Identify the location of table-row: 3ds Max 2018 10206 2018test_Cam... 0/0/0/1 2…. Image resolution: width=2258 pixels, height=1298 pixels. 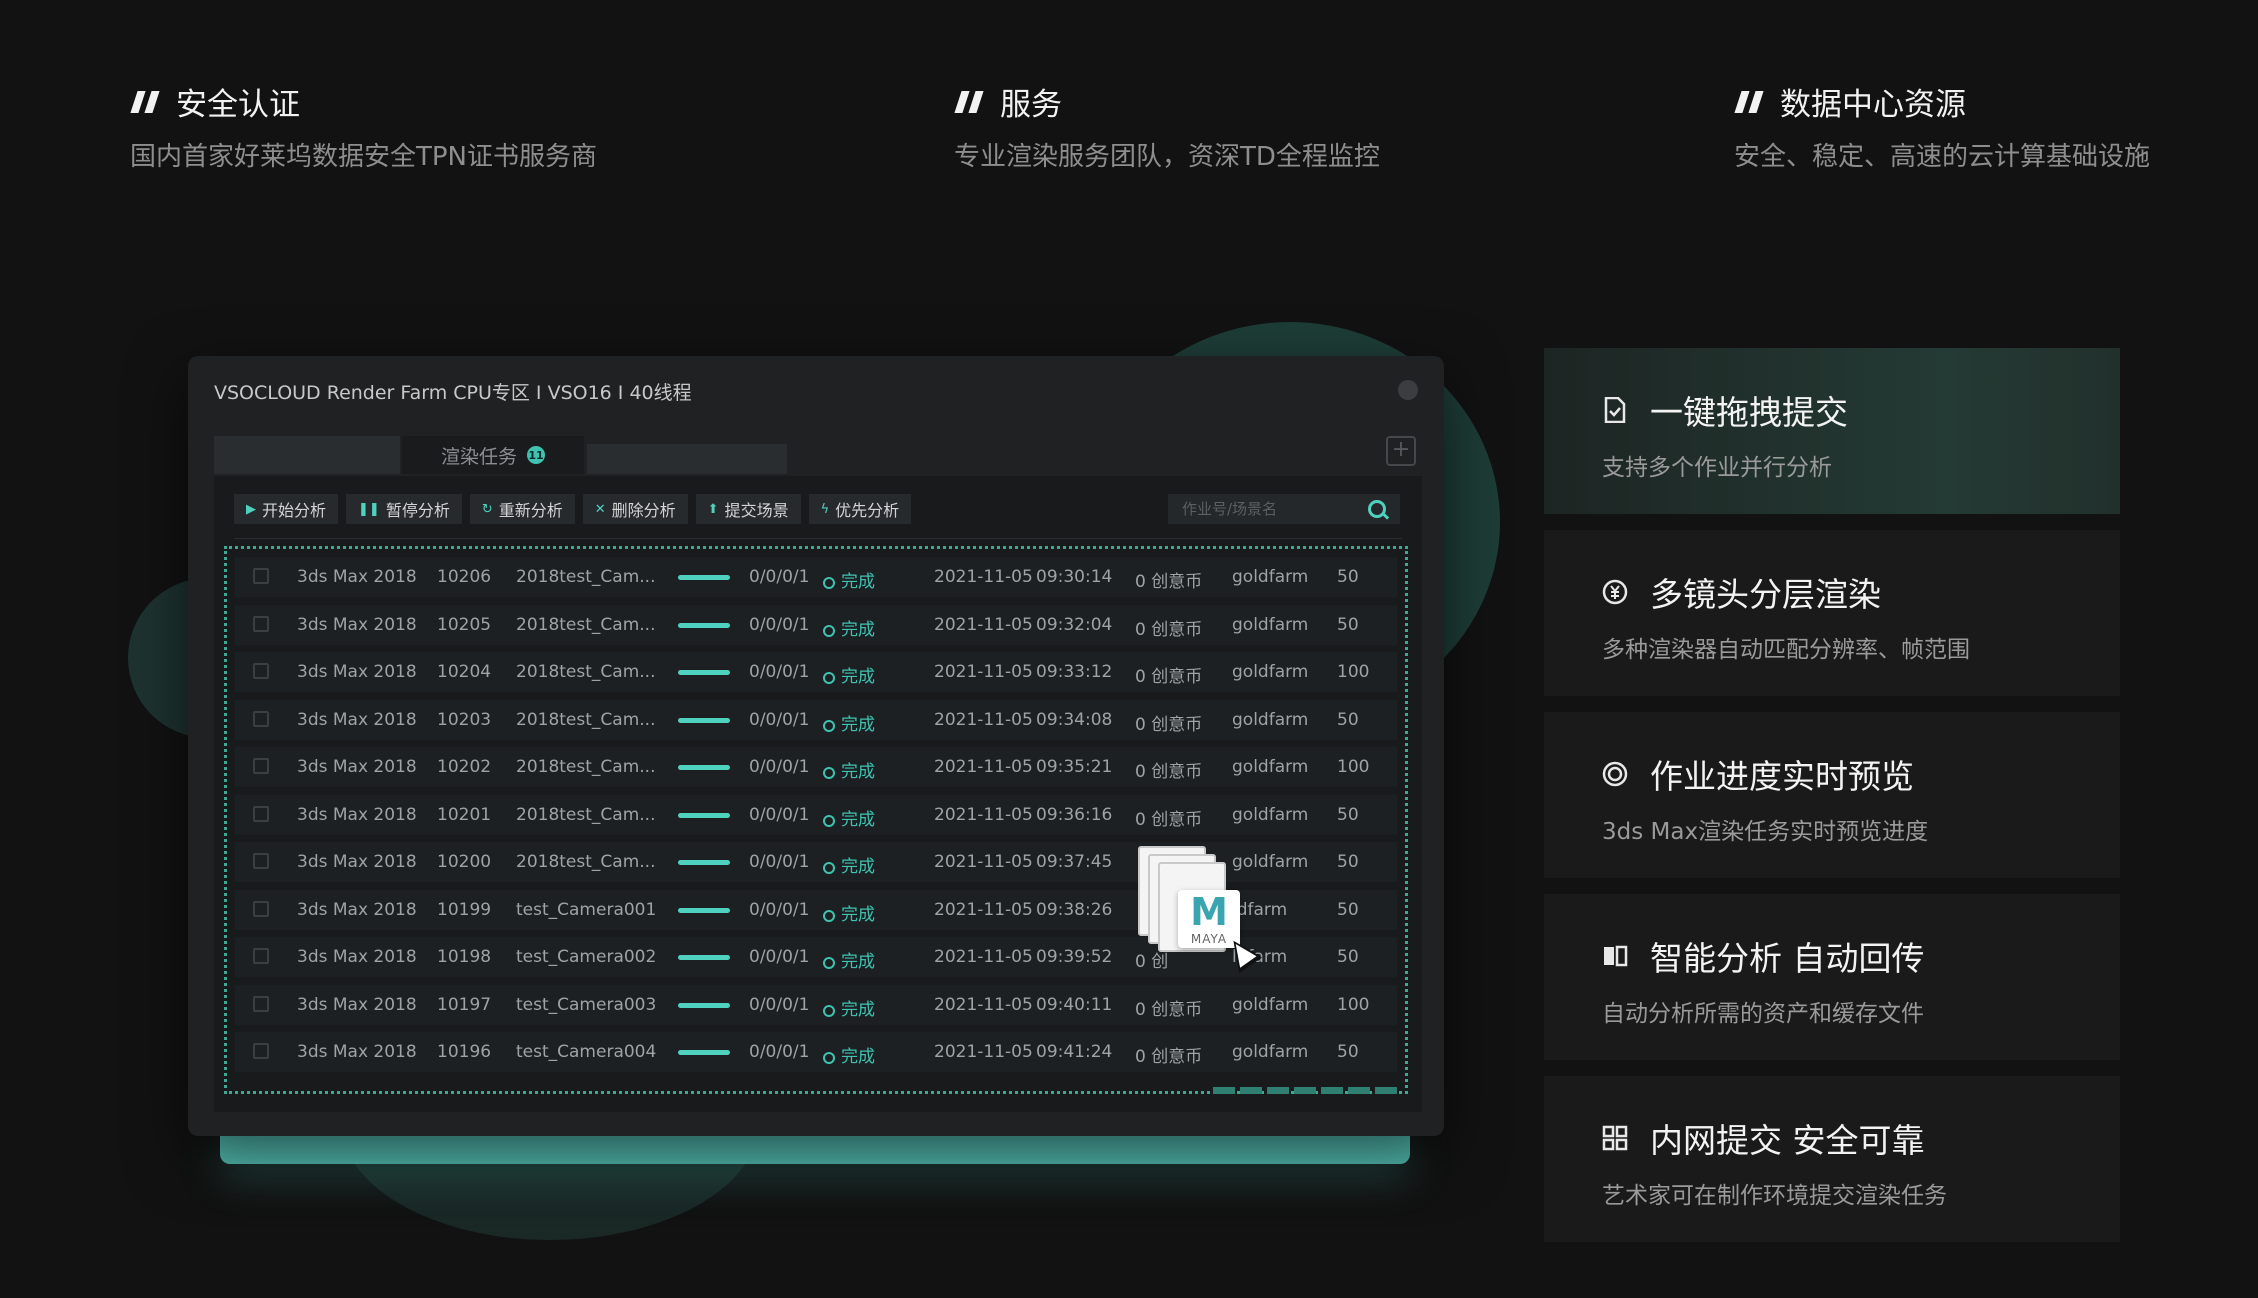
(816, 577).